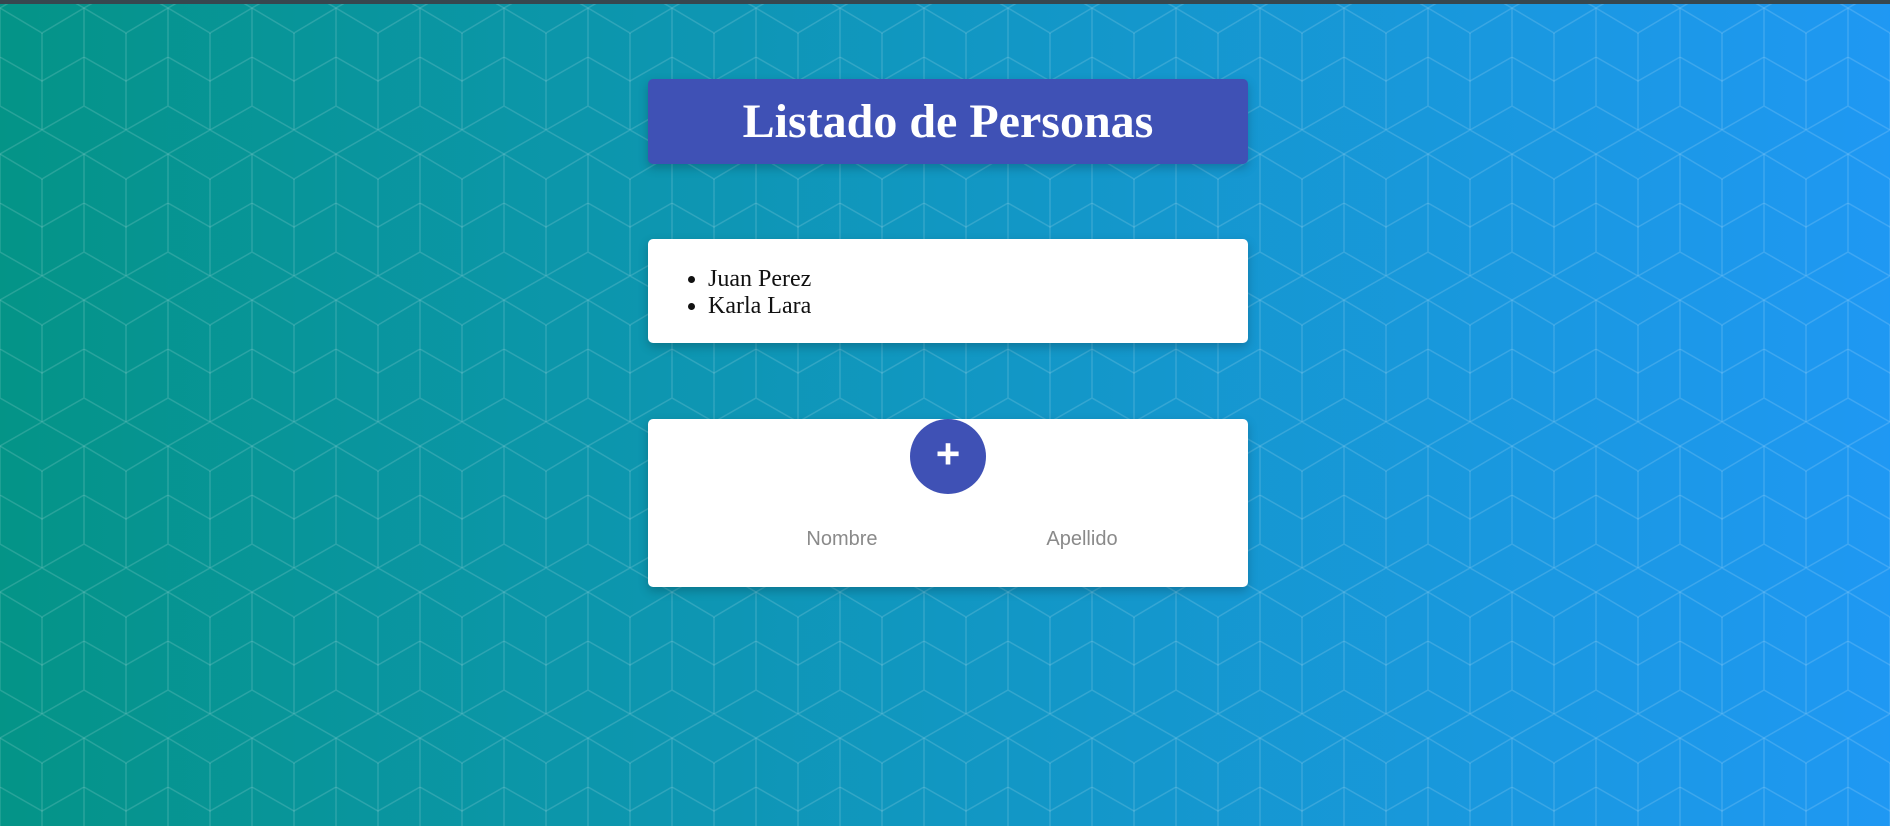  I want to click on page-title: Listado de Personas, so click(948, 121).